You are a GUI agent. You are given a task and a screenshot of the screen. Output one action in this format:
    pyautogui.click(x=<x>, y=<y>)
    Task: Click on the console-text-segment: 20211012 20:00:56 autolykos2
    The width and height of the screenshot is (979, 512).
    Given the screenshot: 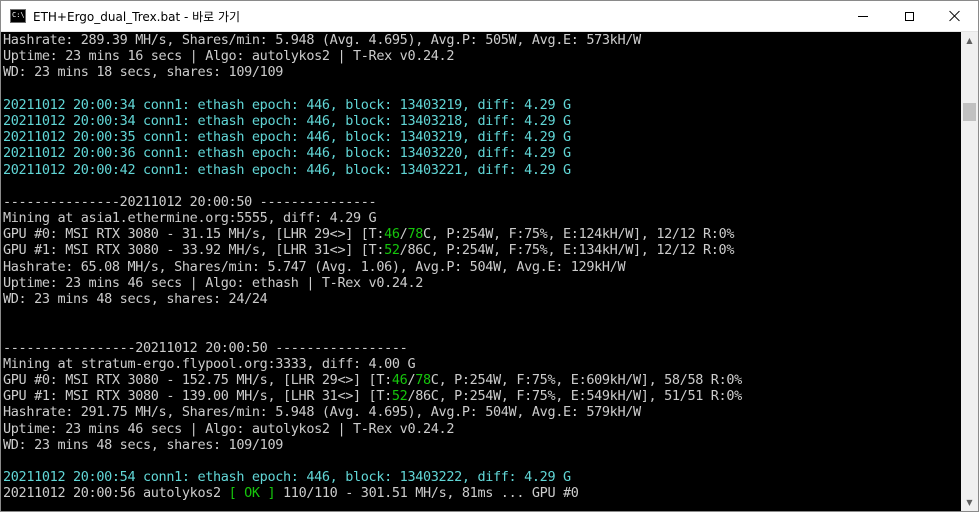 What is the action you would take?
    pyautogui.click(x=116, y=493)
    